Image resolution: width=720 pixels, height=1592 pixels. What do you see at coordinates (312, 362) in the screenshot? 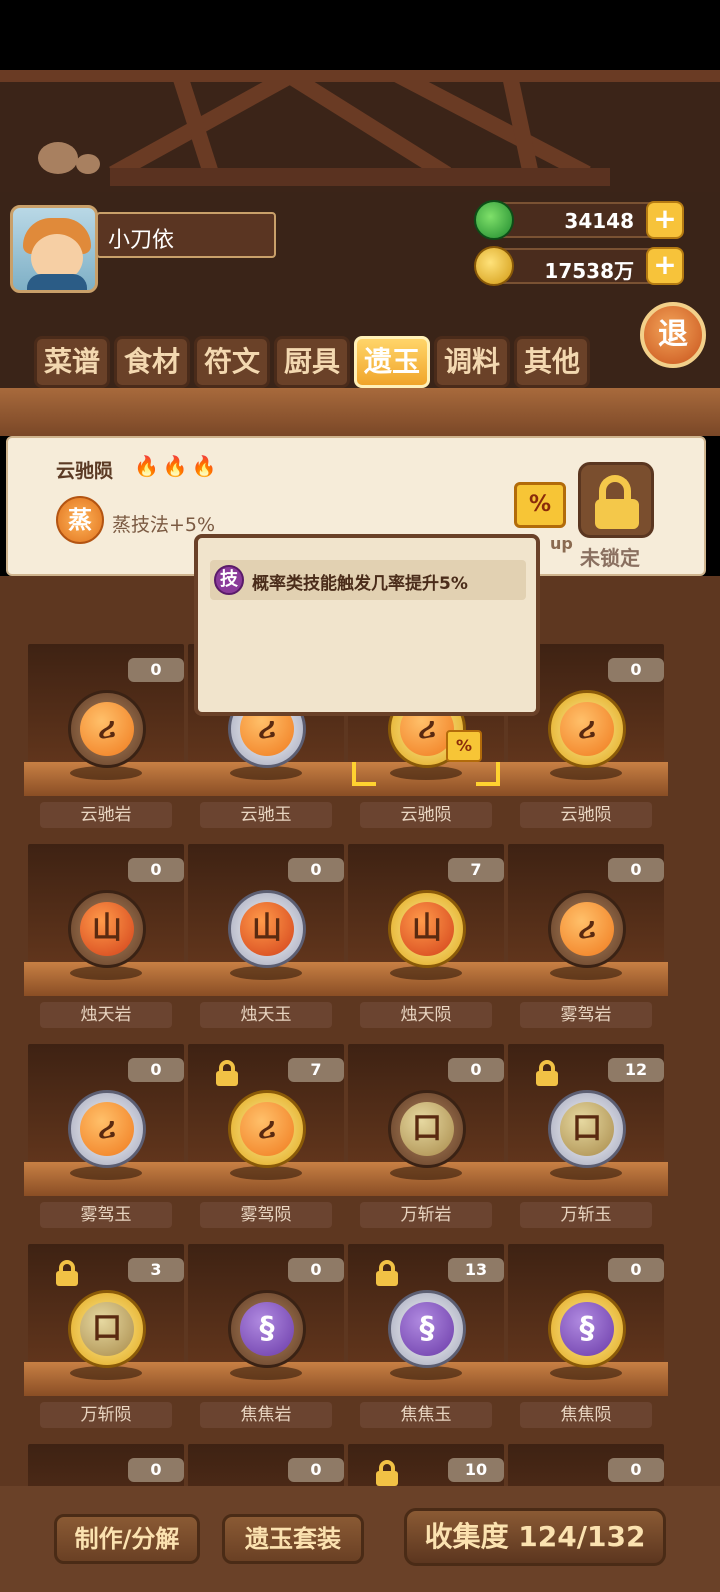
I see `tab-utensils: 厨具` at bounding box center [312, 362].